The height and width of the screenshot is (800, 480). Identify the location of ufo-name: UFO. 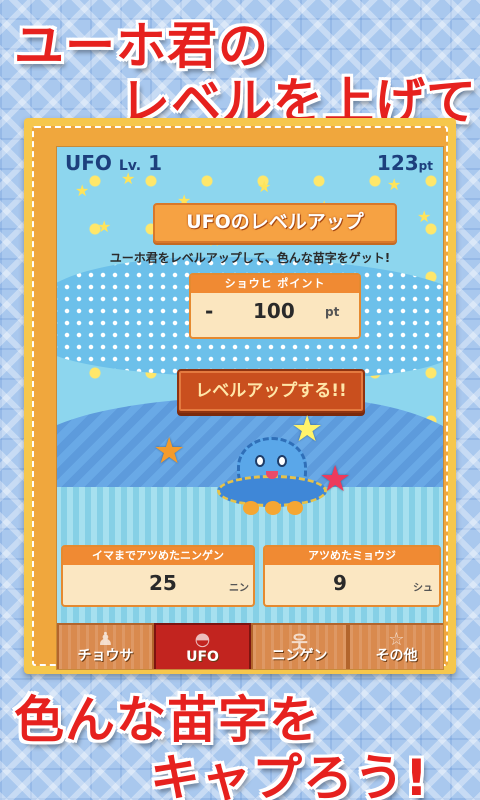
(88, 163).